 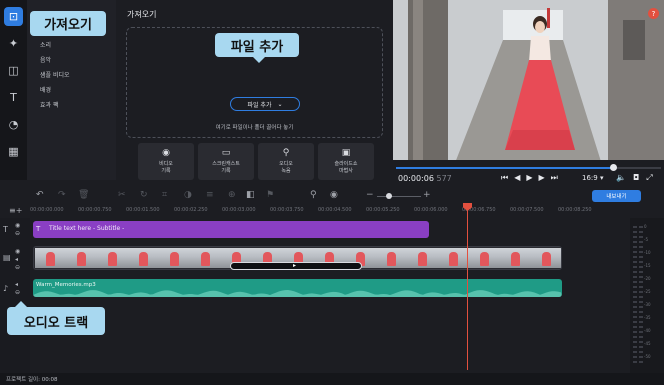 I want to click on scrubber-progress, so click(x=505, y=168).